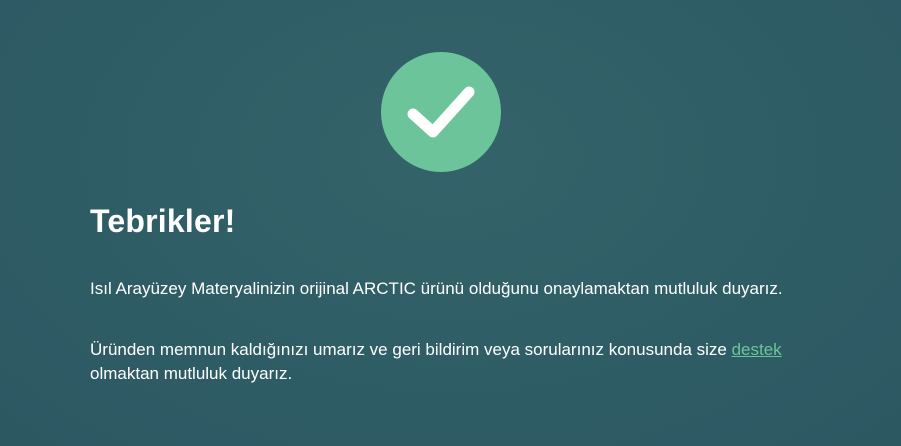 The image size is (901, 446). I want to click on page-title: Tebrikler!, so click(163, 221).